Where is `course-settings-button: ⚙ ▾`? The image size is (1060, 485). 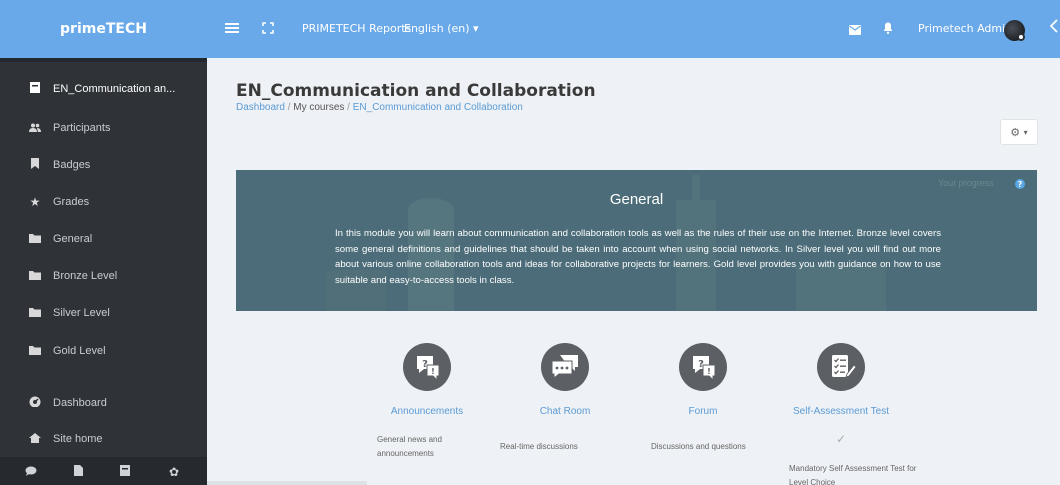
course-settings-button: ⚙ ▾ is located at coordinates (1019, 132).